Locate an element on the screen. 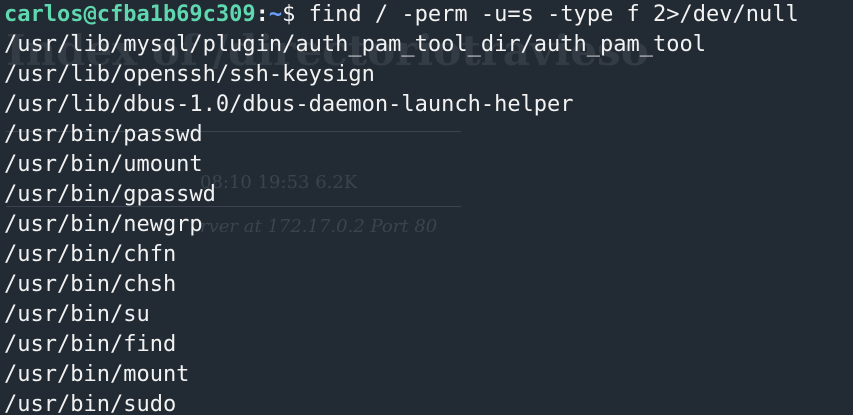 This screenshot has height=415, width=853. output-line: /usr/bin/su is located at coordinates (77, 314).